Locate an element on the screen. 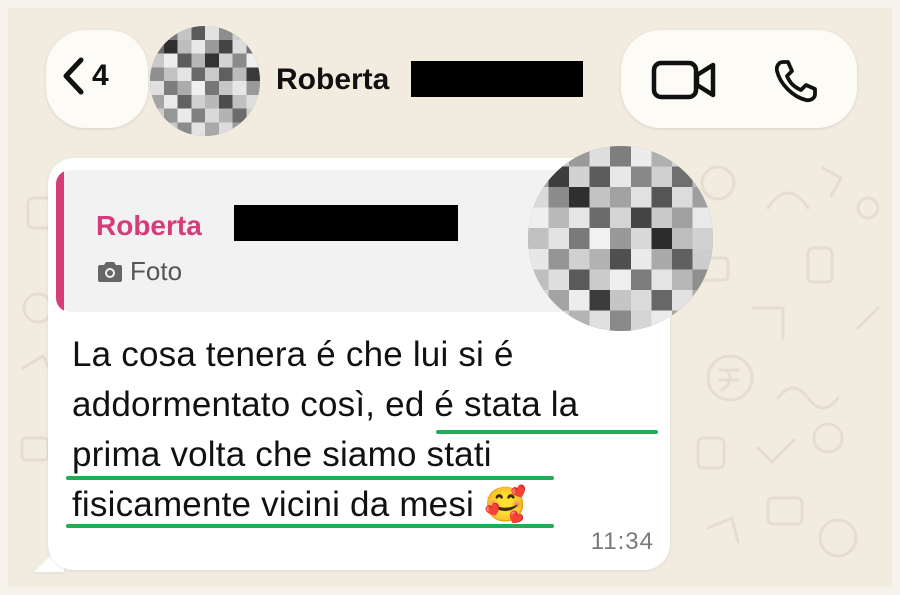  quoted-media-label: Foto is located at coordinates (156, 271).